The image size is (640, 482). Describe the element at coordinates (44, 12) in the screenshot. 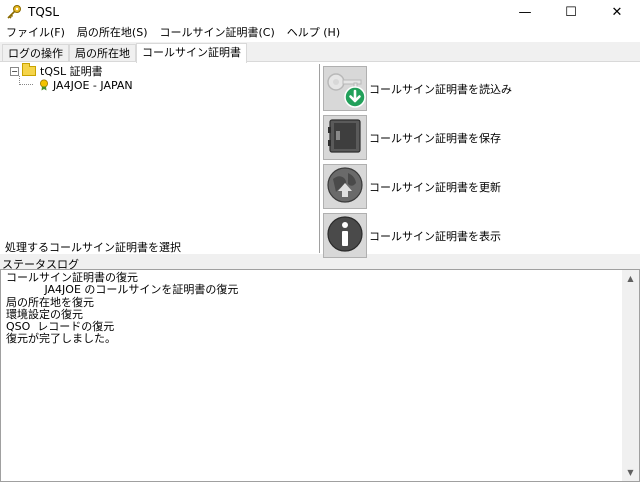

I see `window-title: TQSL` at that location.